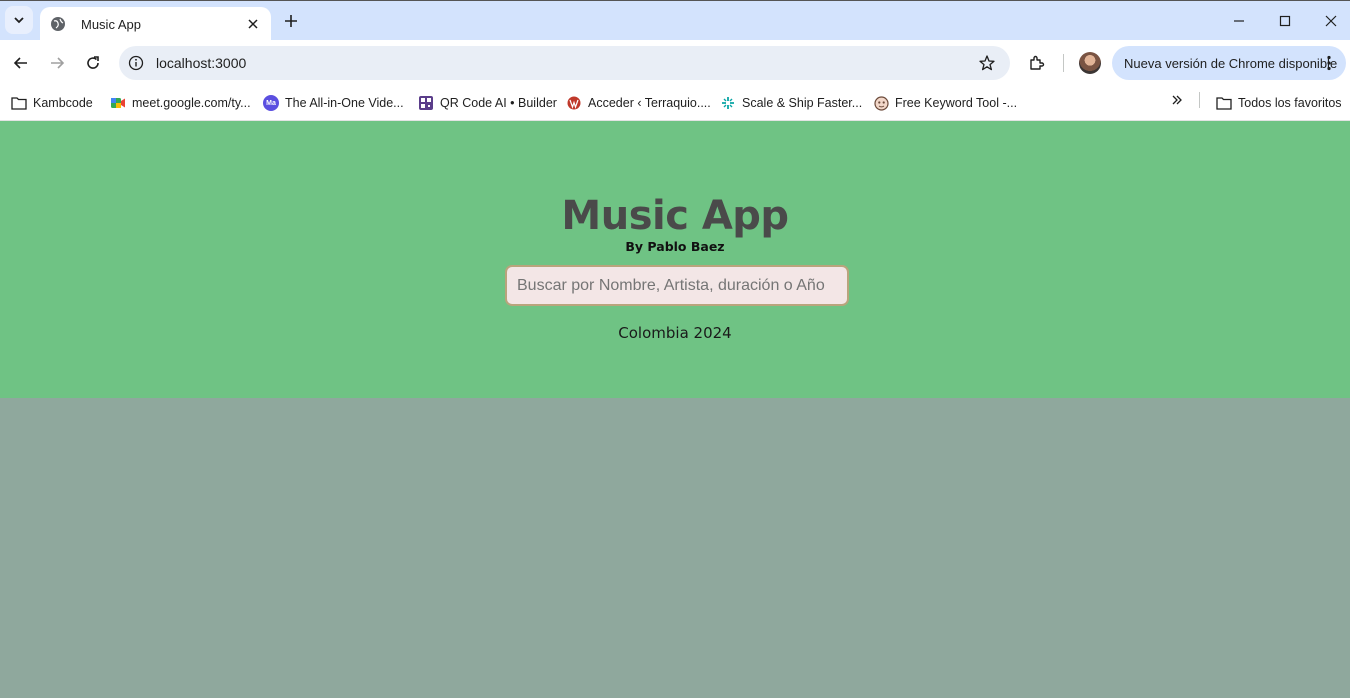 This screenshot has width=1350, height=698. What do you see at coordinates (728, 103) in the screenshot?
I see `figma-icon` at bounding box center [728, 103].